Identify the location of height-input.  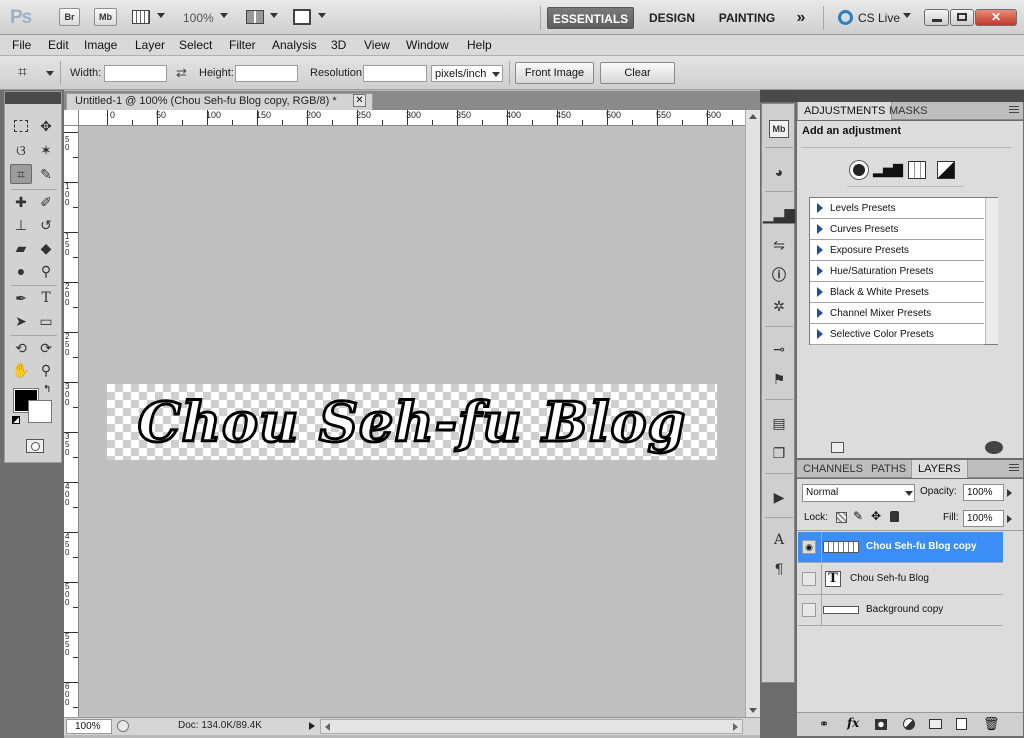
(266, 73).